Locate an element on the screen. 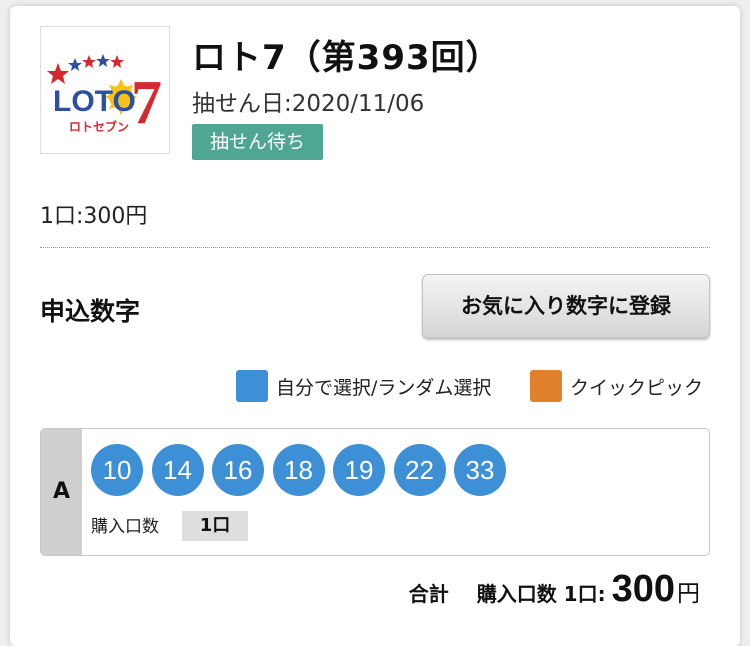 The height and width of the screenshot is (646, 750). divider is located at coordinates (375, 247).